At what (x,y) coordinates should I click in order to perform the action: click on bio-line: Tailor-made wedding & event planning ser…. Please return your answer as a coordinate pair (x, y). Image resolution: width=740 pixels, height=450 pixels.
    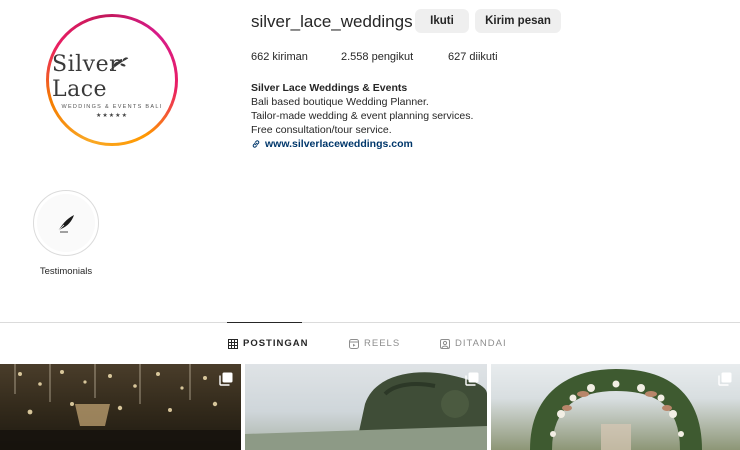
    Looking at the image, I should click on (362, 116).